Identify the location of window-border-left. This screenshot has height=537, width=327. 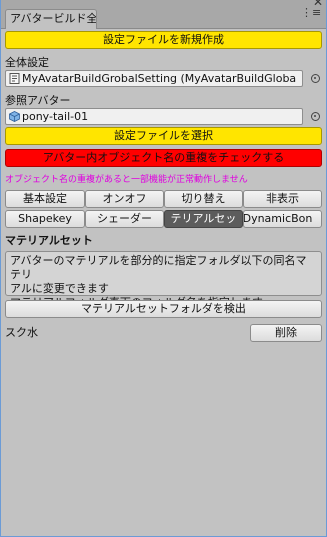
(0, 268).